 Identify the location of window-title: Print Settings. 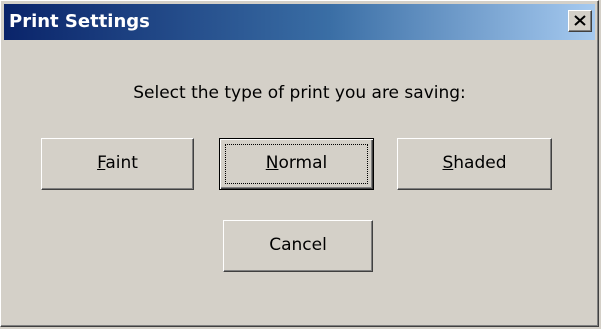
(79, 21).